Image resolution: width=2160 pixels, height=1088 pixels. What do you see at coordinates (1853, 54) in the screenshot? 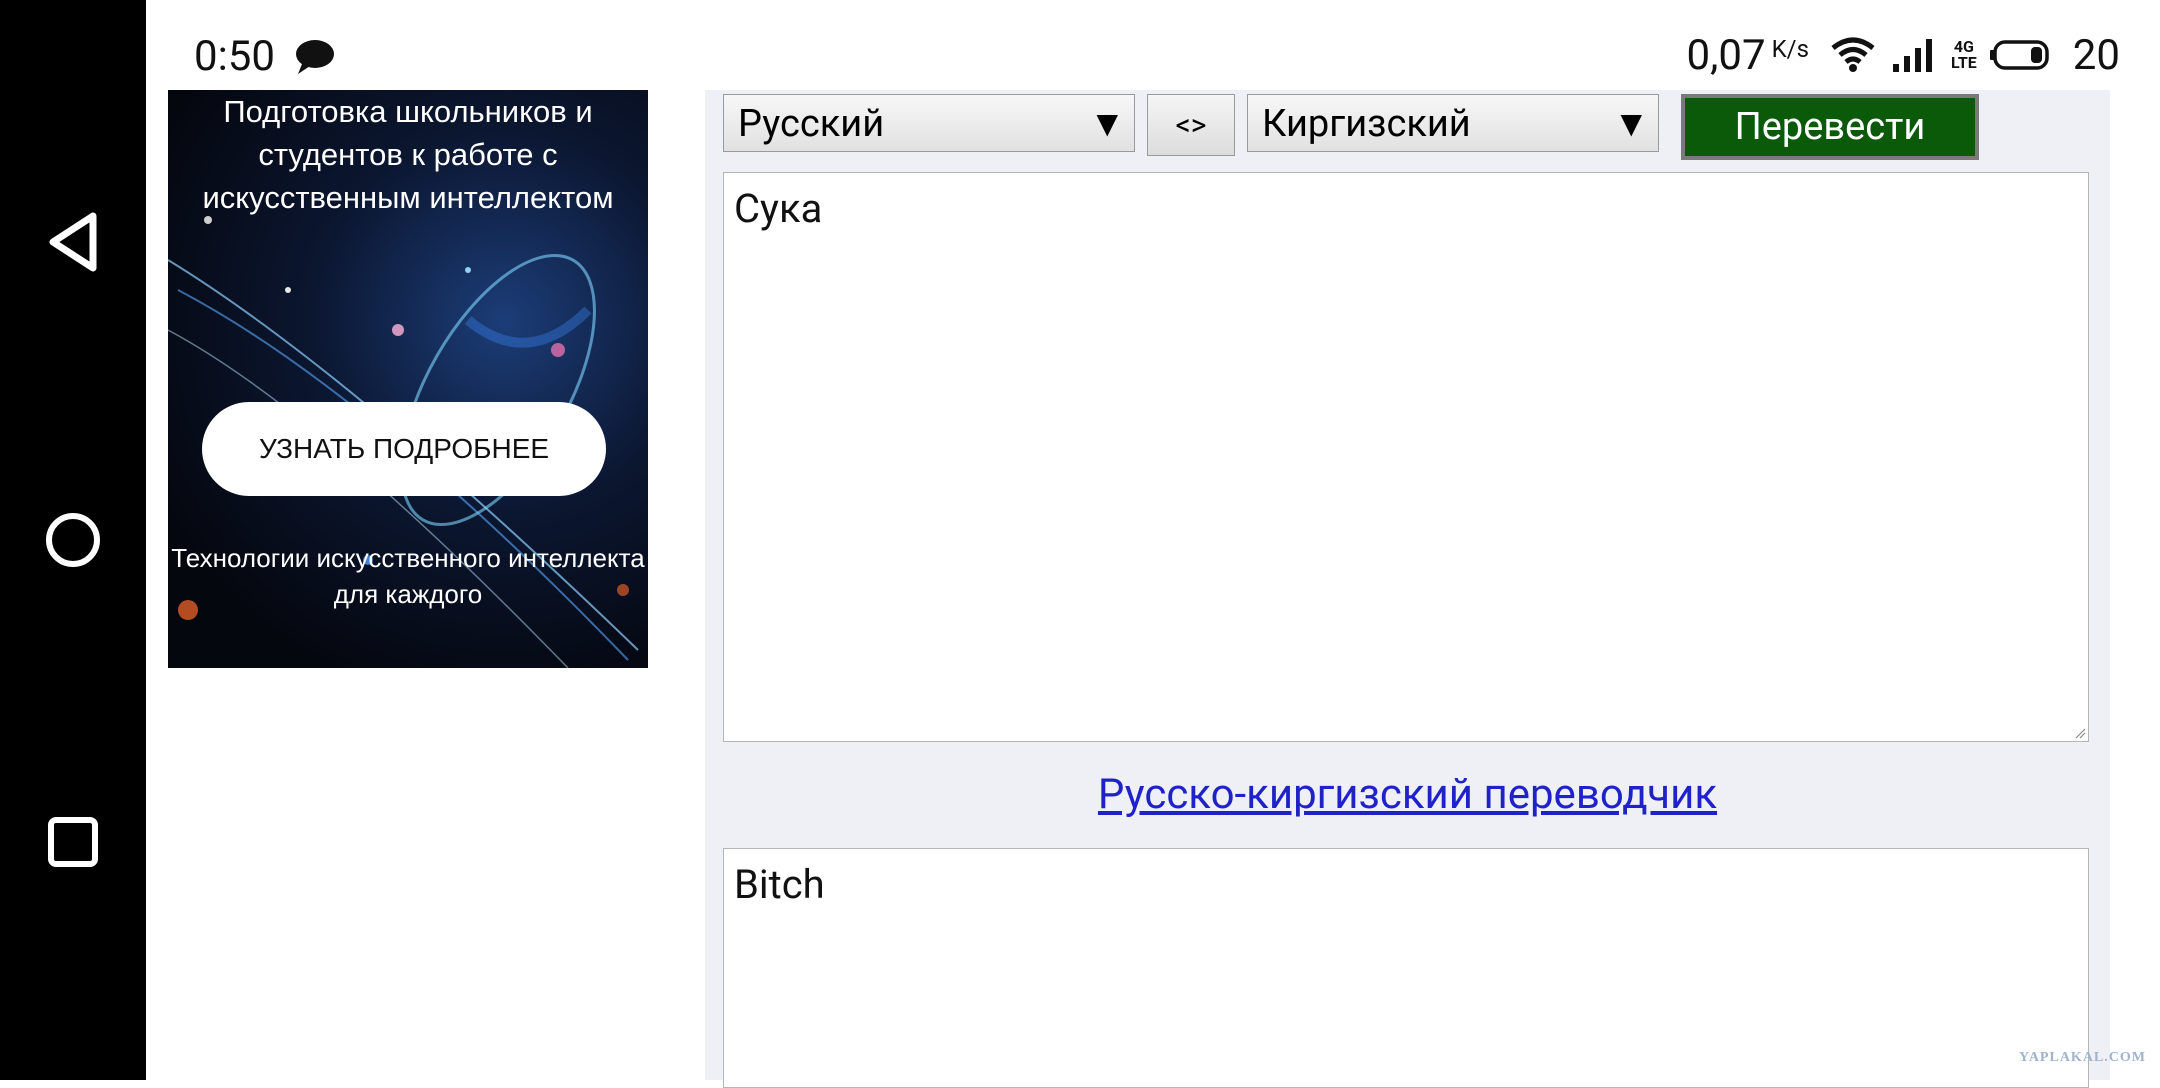
I see `wifi-icon` at bounding box center [1853, 54].